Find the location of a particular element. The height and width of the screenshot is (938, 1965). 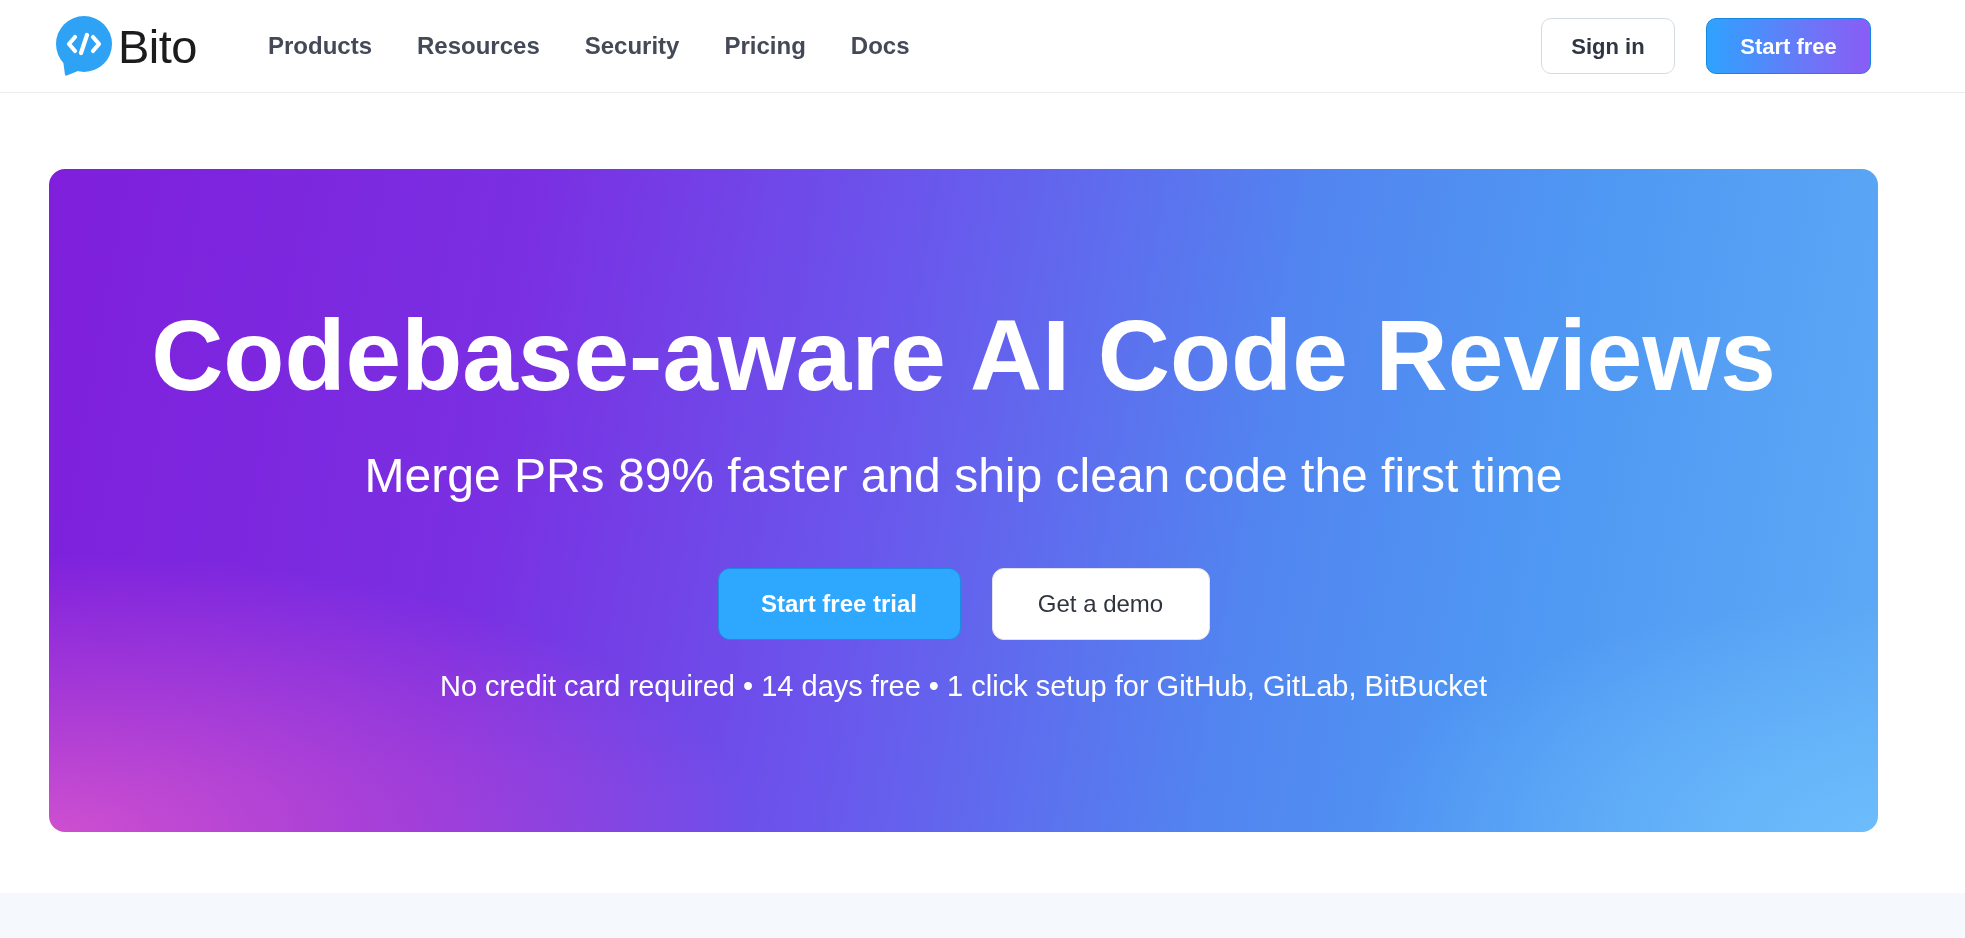

hero-title: Codebase-aware AI Code Reviews is located at coordinates (963, 355).